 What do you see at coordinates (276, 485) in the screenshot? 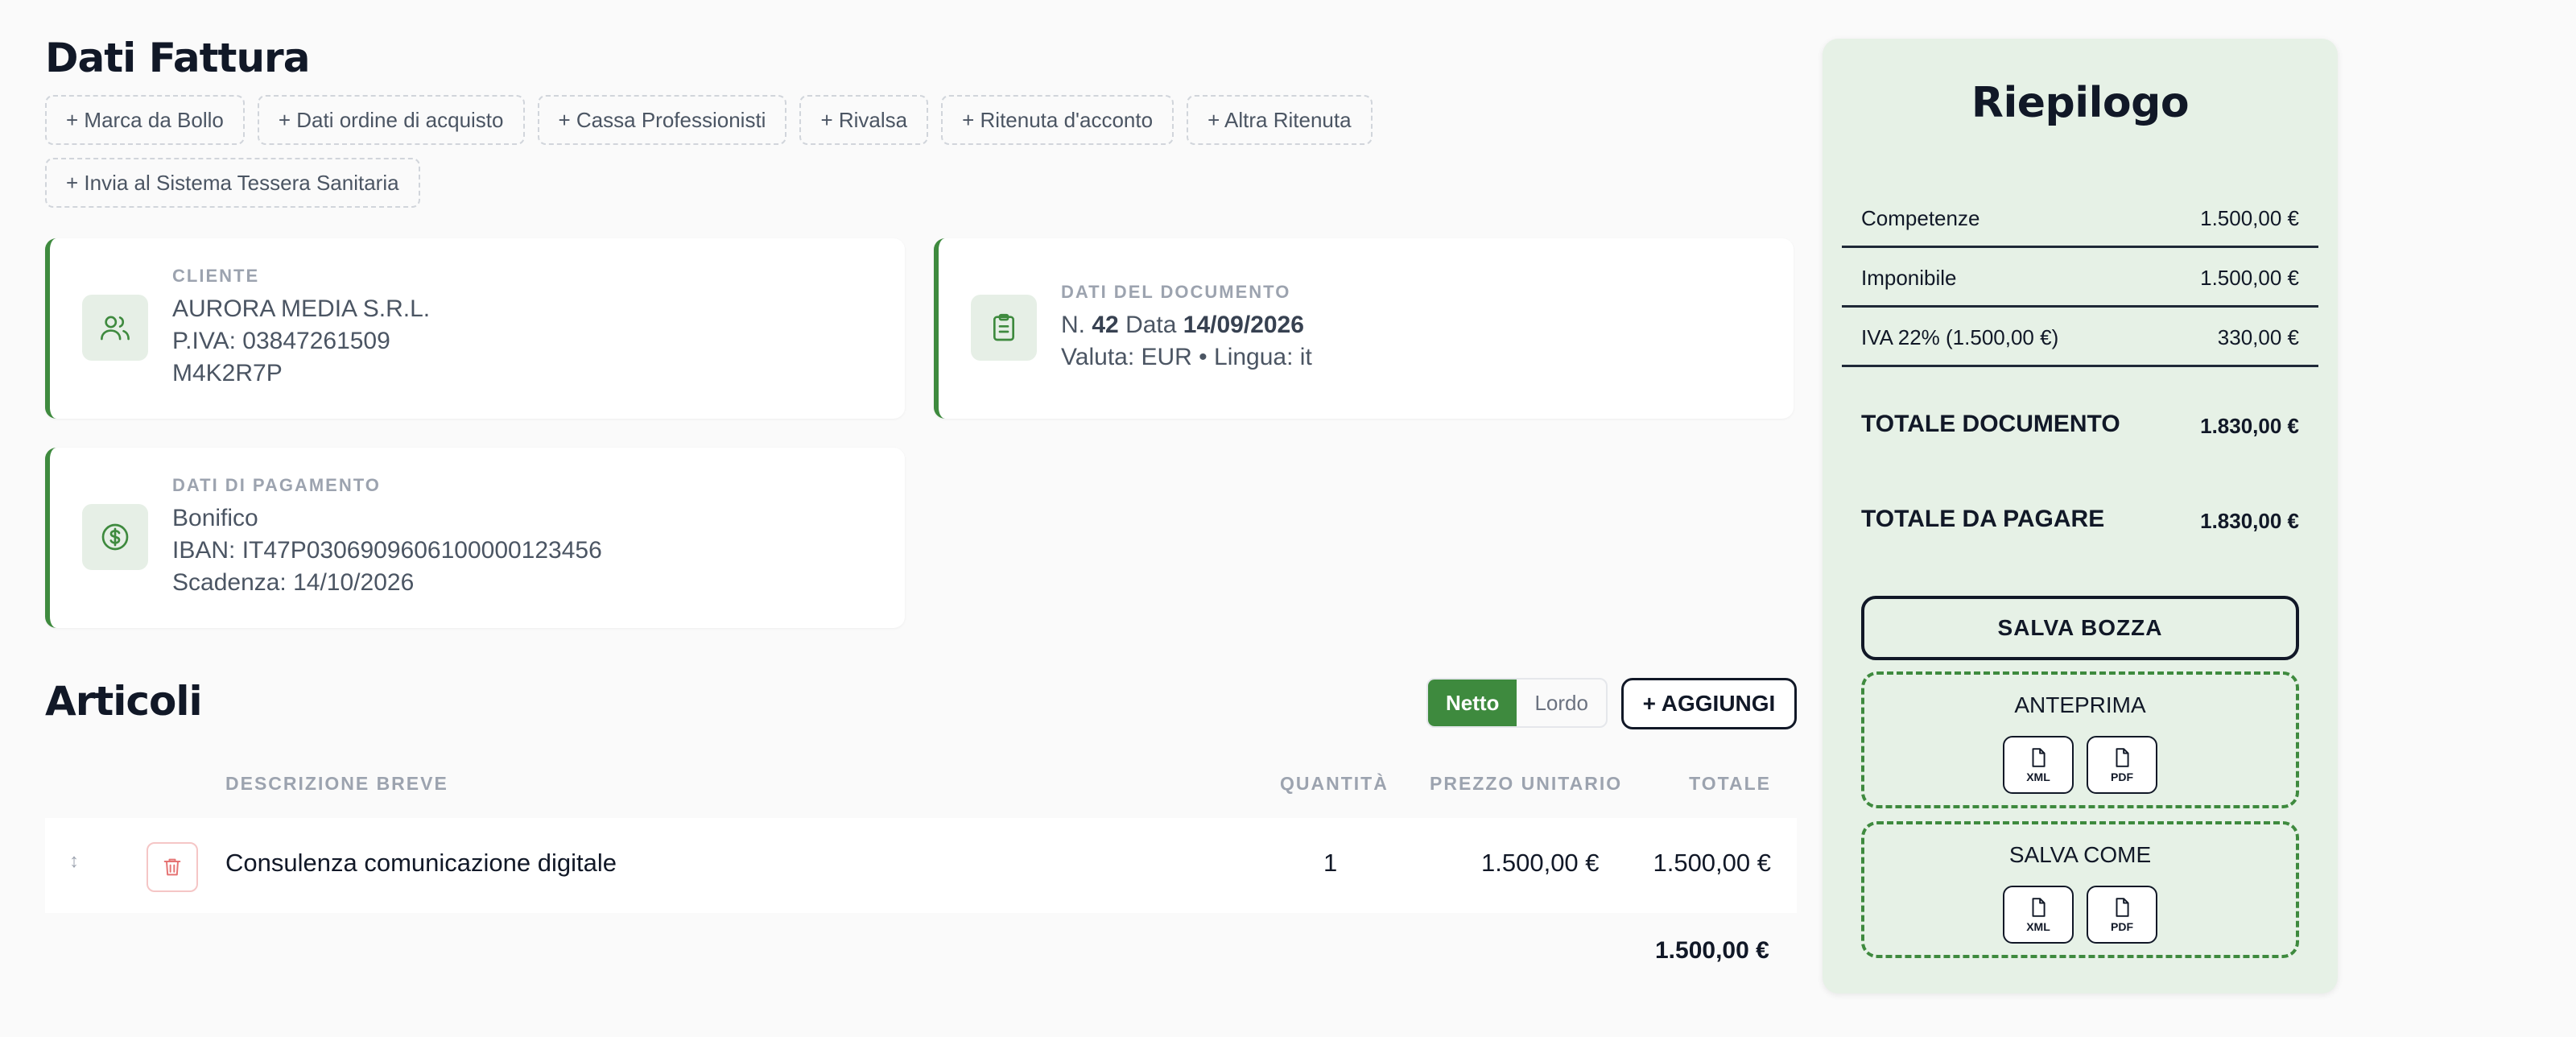
I see `pagamento-caption: DATI DI PAGAMENTO` at bounding box center [276, 485].